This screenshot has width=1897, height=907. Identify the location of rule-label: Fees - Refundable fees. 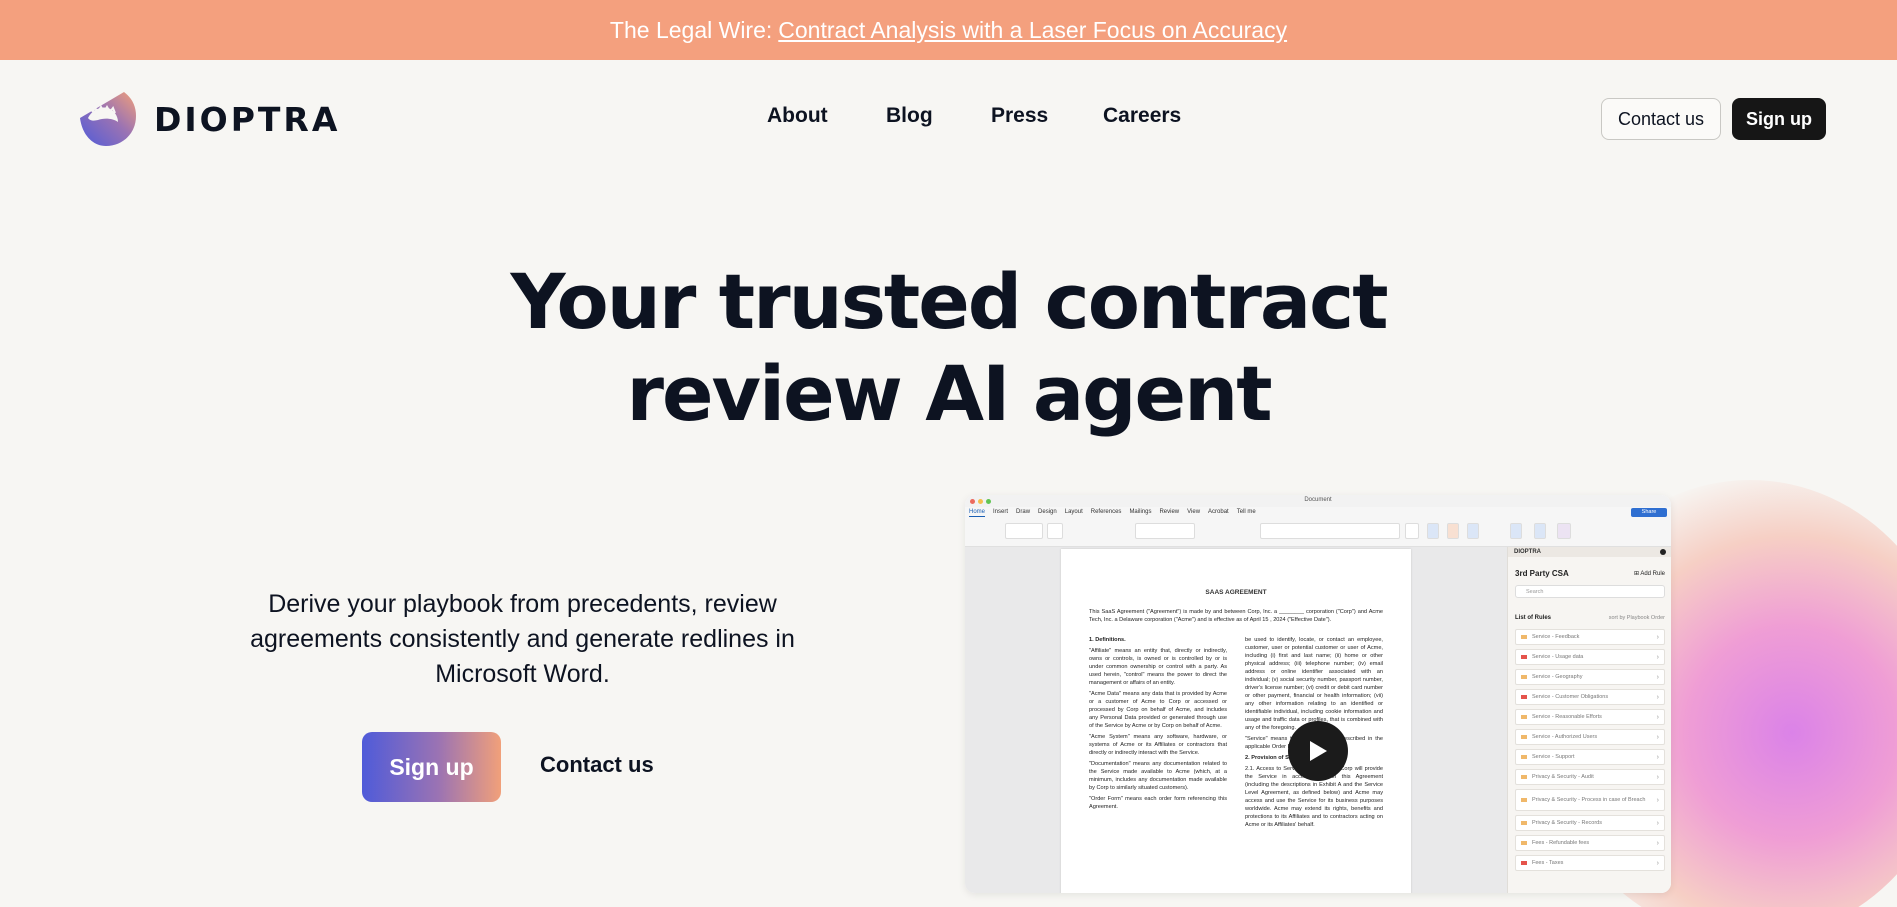
(1561, 843).